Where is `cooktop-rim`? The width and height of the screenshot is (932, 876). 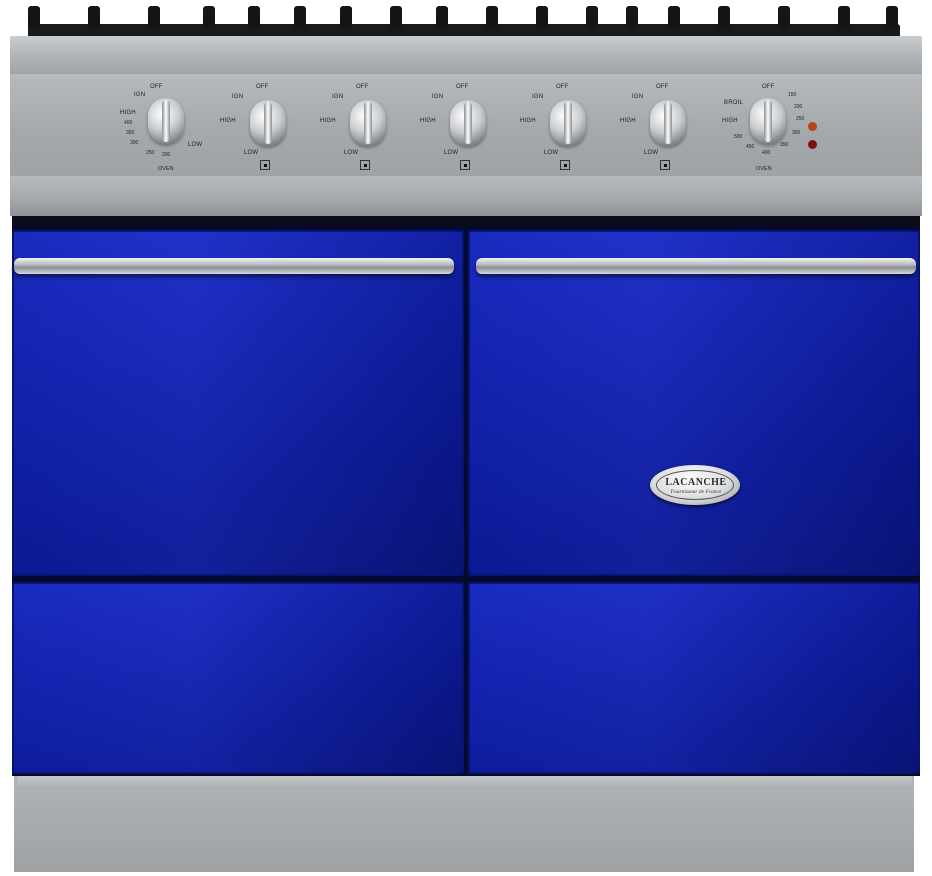 cooktop-rim is located at coordinates (466, 56).